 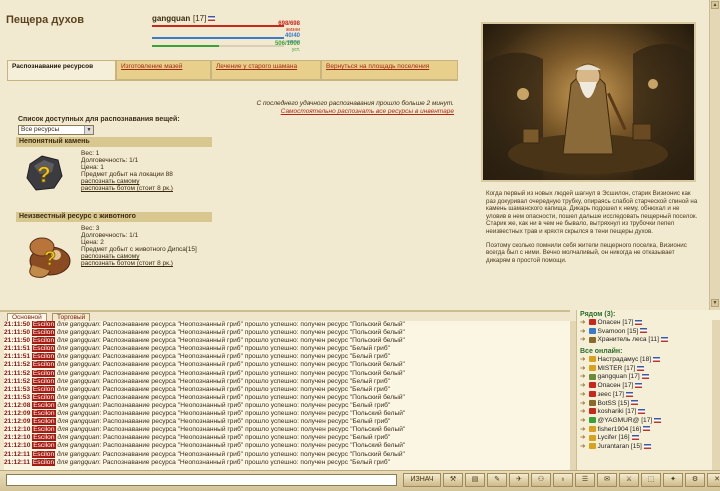 What do you see at coordinates (497, 480) in the screenshot?
I see `quest-icon: ✎` at bounding box center [497, 480].